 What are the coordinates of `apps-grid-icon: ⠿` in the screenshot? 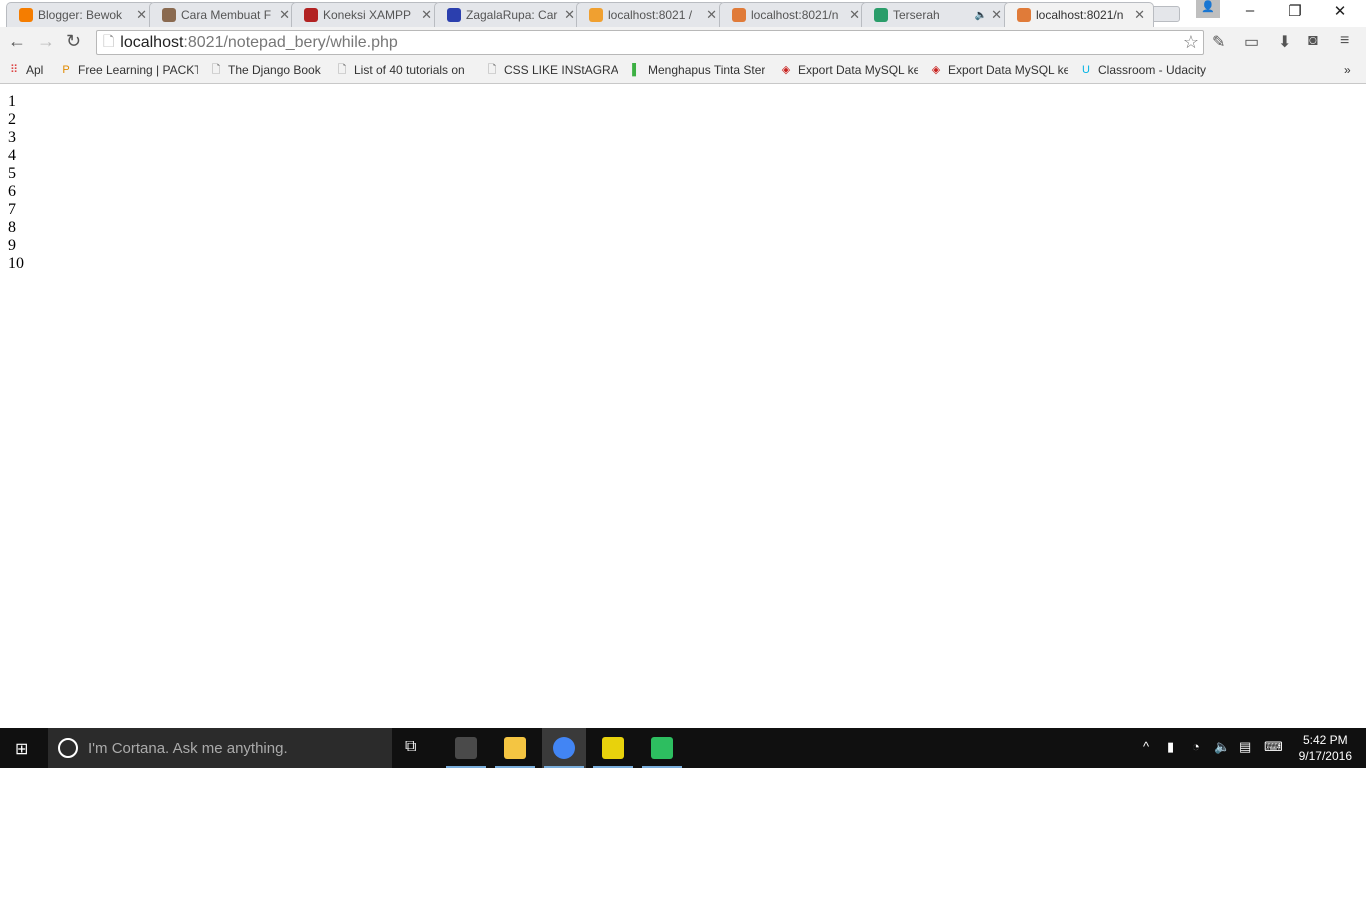 It's located at (14, 70).